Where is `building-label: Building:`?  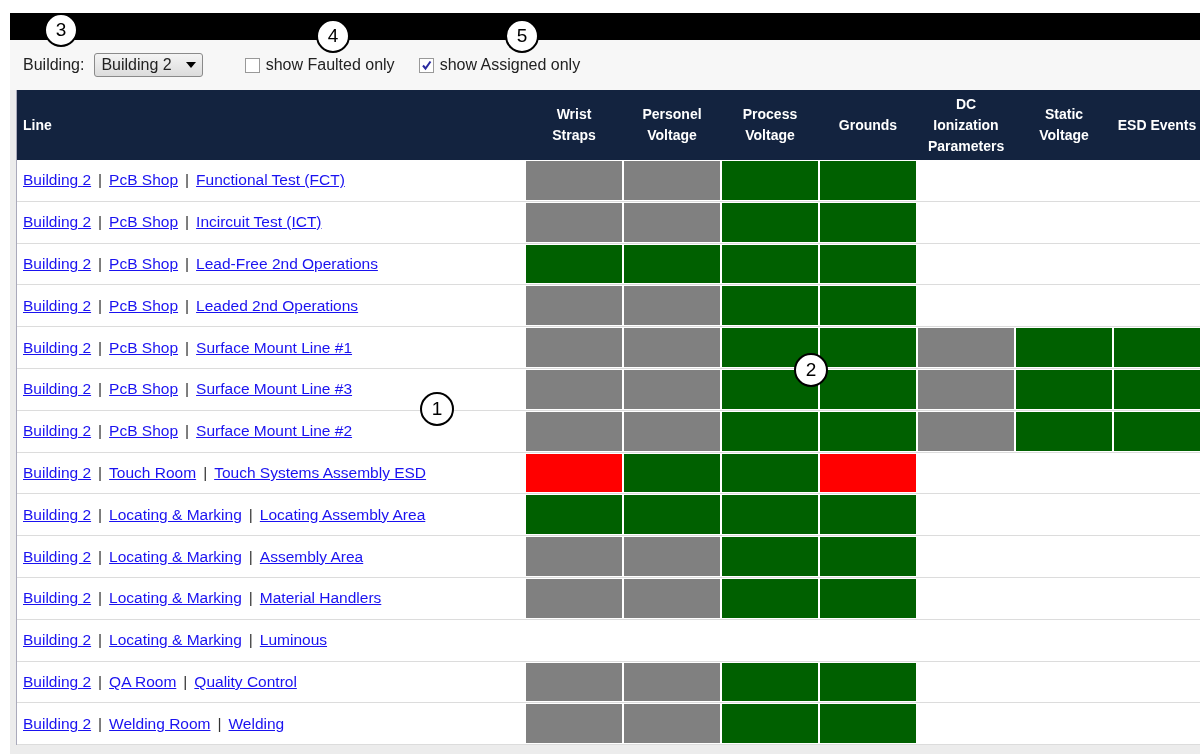
building-label: Building: is located at coordinates (54, 65).